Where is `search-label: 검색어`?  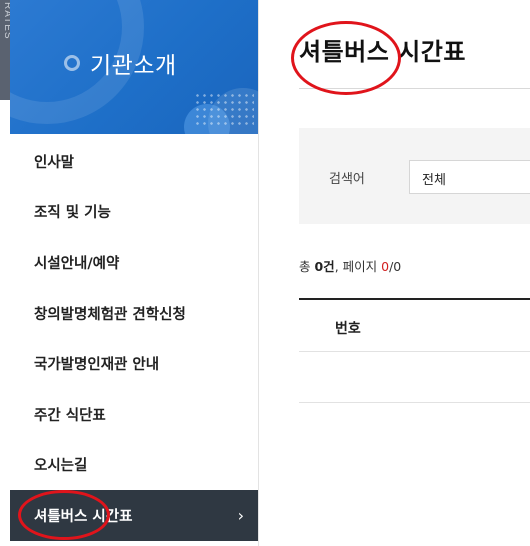 search-label: 검색어 is located at coordinates (347, 179).